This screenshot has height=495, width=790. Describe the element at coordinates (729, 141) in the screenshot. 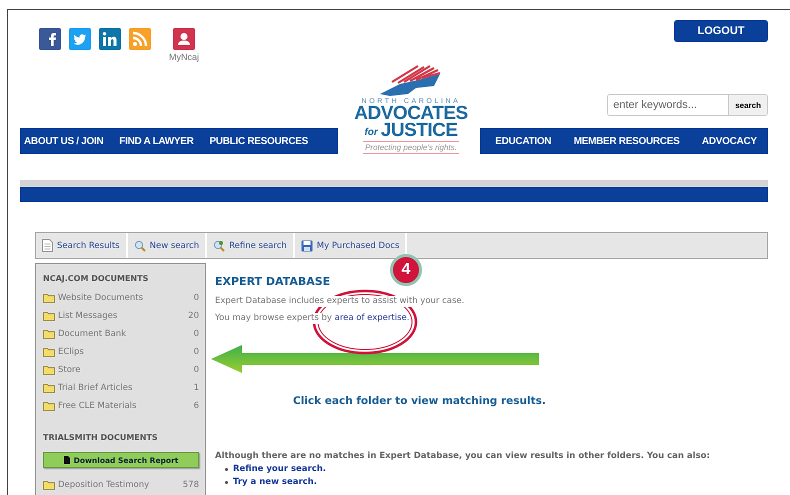

I see `nav-link: ADVOCACY` at that location.